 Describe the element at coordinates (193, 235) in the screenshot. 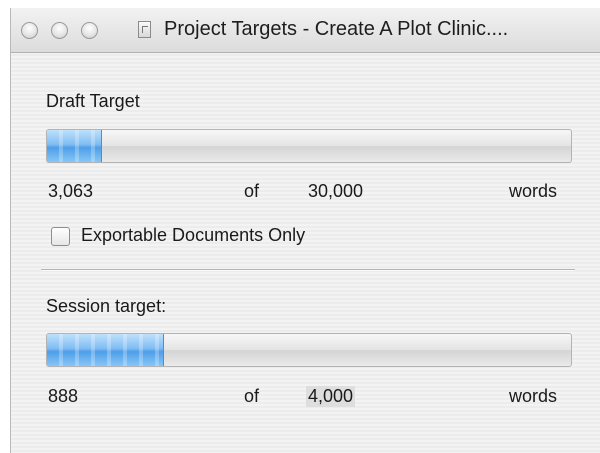

I see `exportable-documents-label: Exportable Documents Only` at that location.